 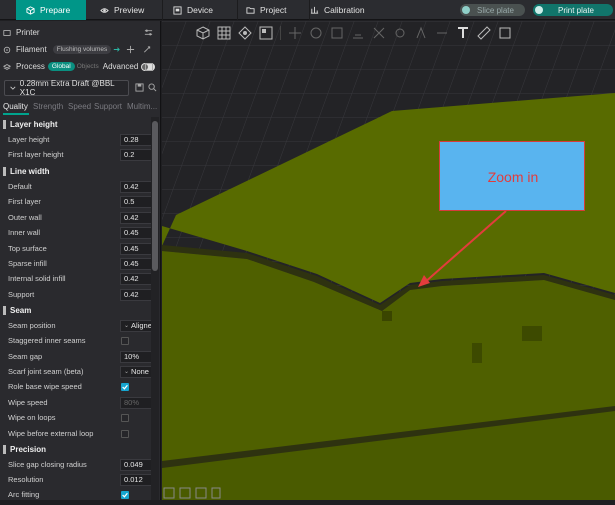 I want to click on setting-row: Default 0.42, so click(x=75, y=186).